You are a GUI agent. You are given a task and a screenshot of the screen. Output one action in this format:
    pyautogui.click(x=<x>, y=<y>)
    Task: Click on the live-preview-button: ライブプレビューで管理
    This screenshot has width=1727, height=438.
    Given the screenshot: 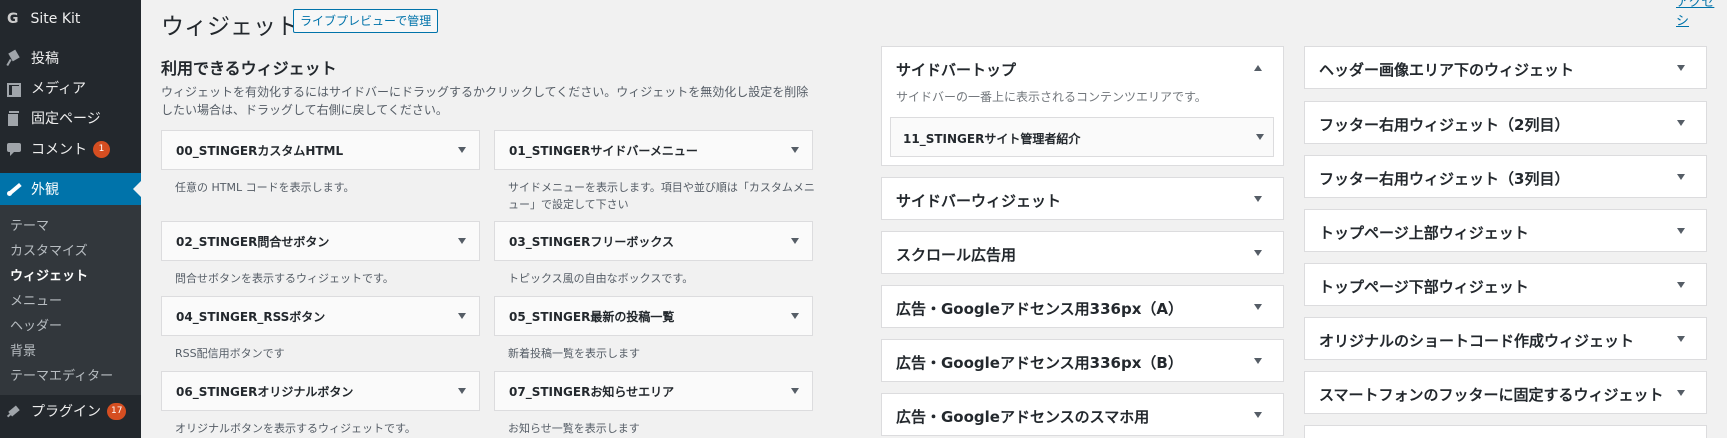 What is the action you would take?
    pyautogui.click(x=366, y=21)
    